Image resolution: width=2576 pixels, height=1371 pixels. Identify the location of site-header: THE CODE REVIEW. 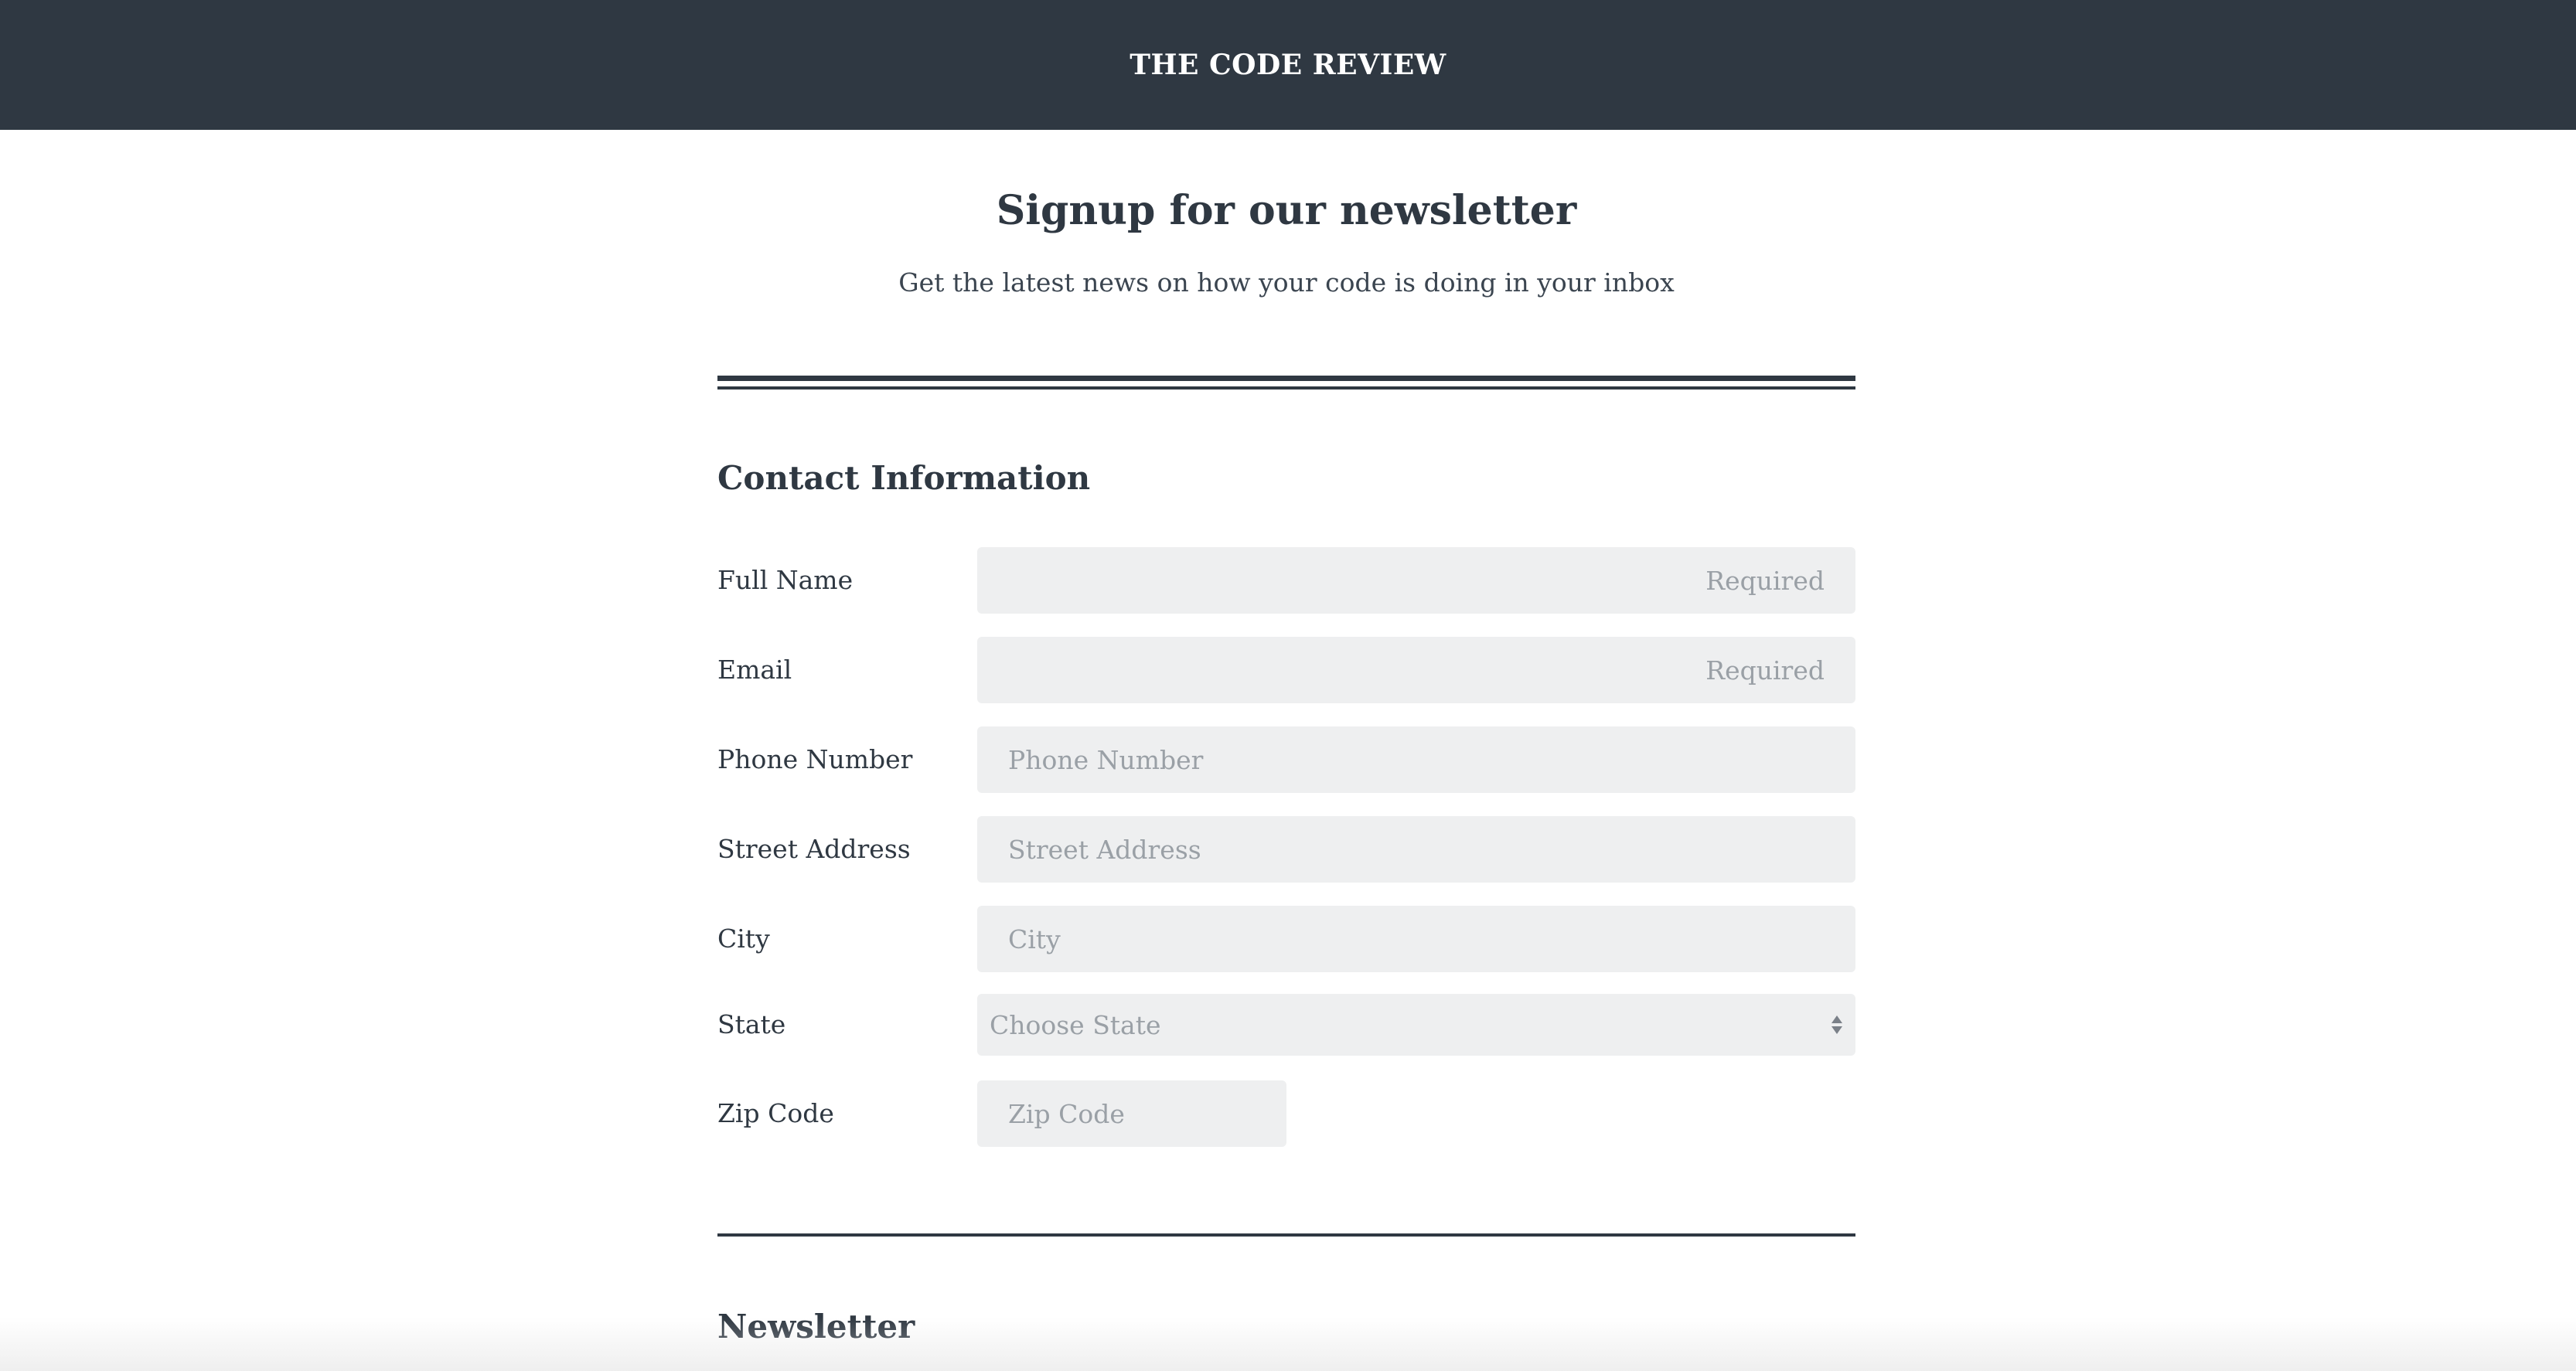
(1288, 65).